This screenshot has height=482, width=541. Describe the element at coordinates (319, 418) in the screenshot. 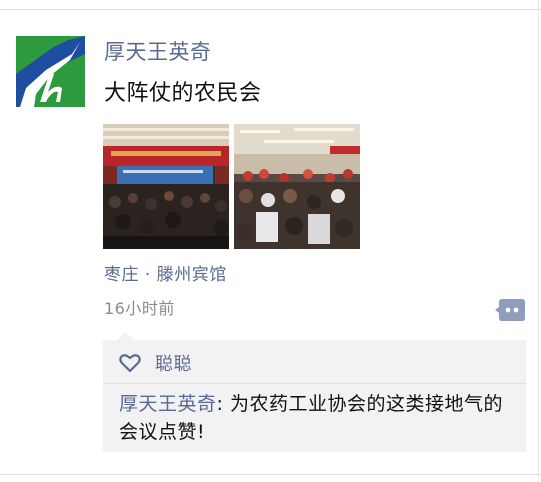

I see `comment-item: 厚天王英奇: 为农药工业协会的这类接地气的会议点赞!` at that location.